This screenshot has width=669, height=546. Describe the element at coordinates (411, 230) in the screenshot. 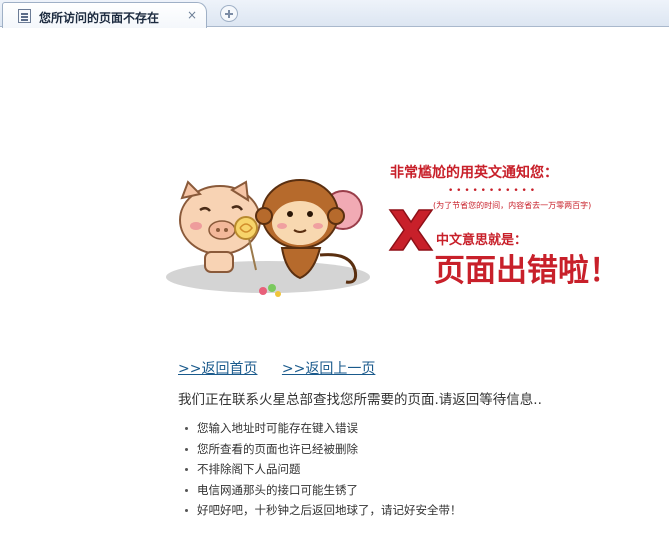

I see `error-cross-icon` at that location.